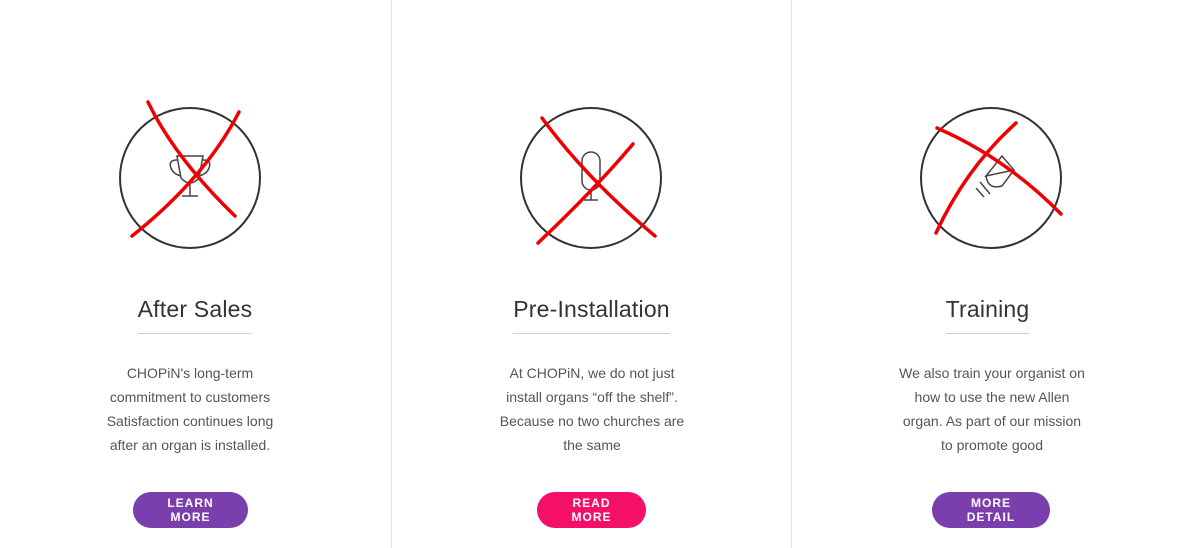 The image size is (1183, 548). What do you see at coordinates (591, 173) in the screenshot?
I see `microphone-icon` at bounding box center [591, 173].